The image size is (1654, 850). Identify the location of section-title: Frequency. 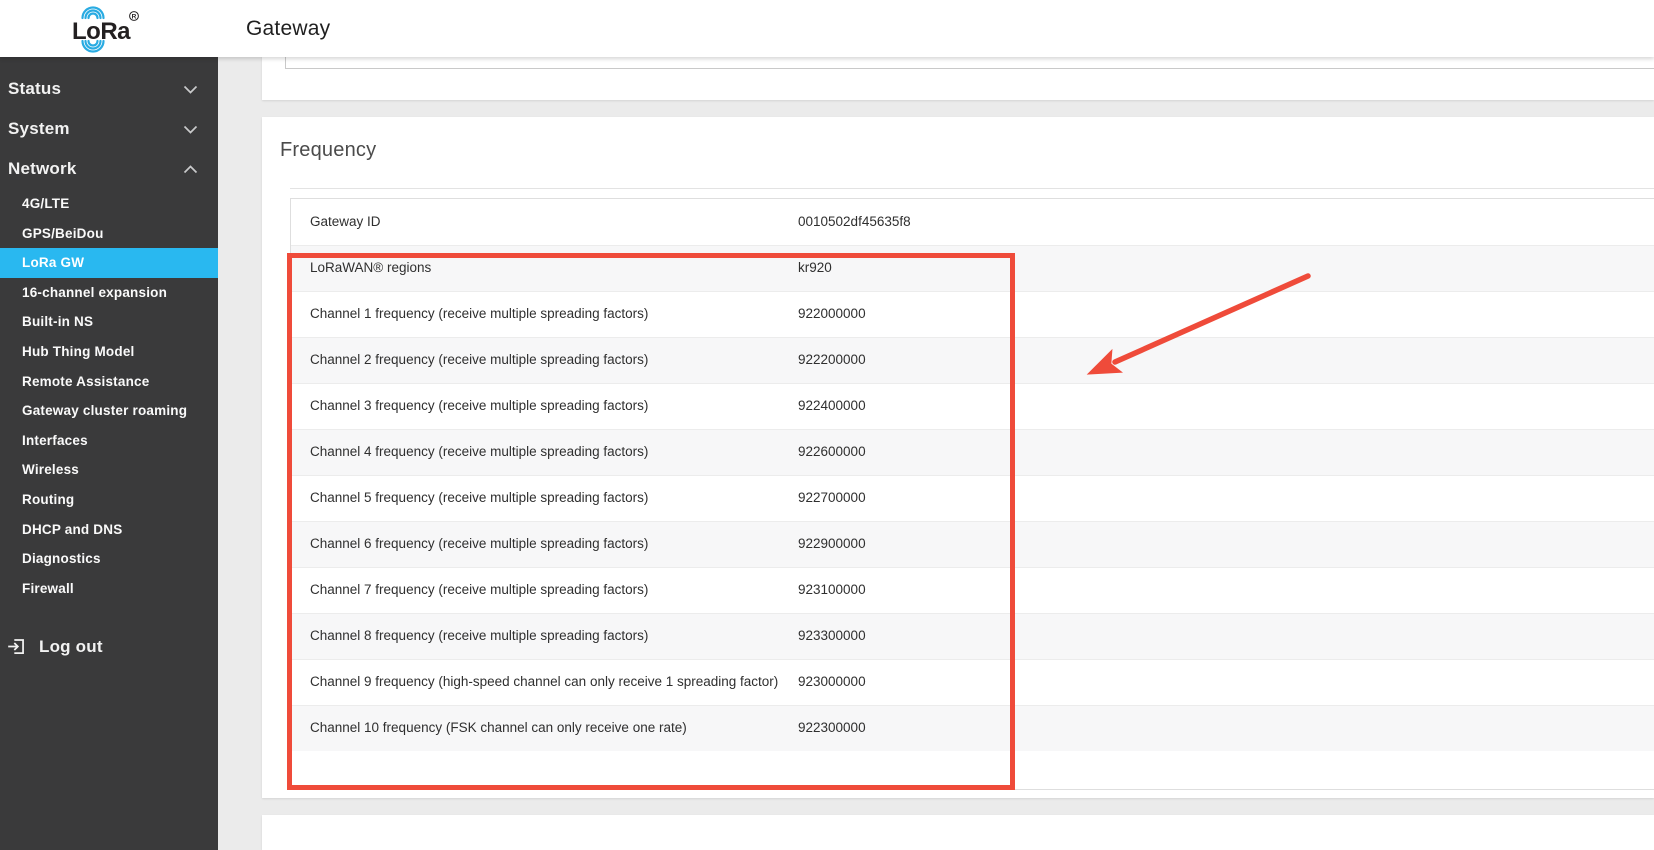
(328, 150).